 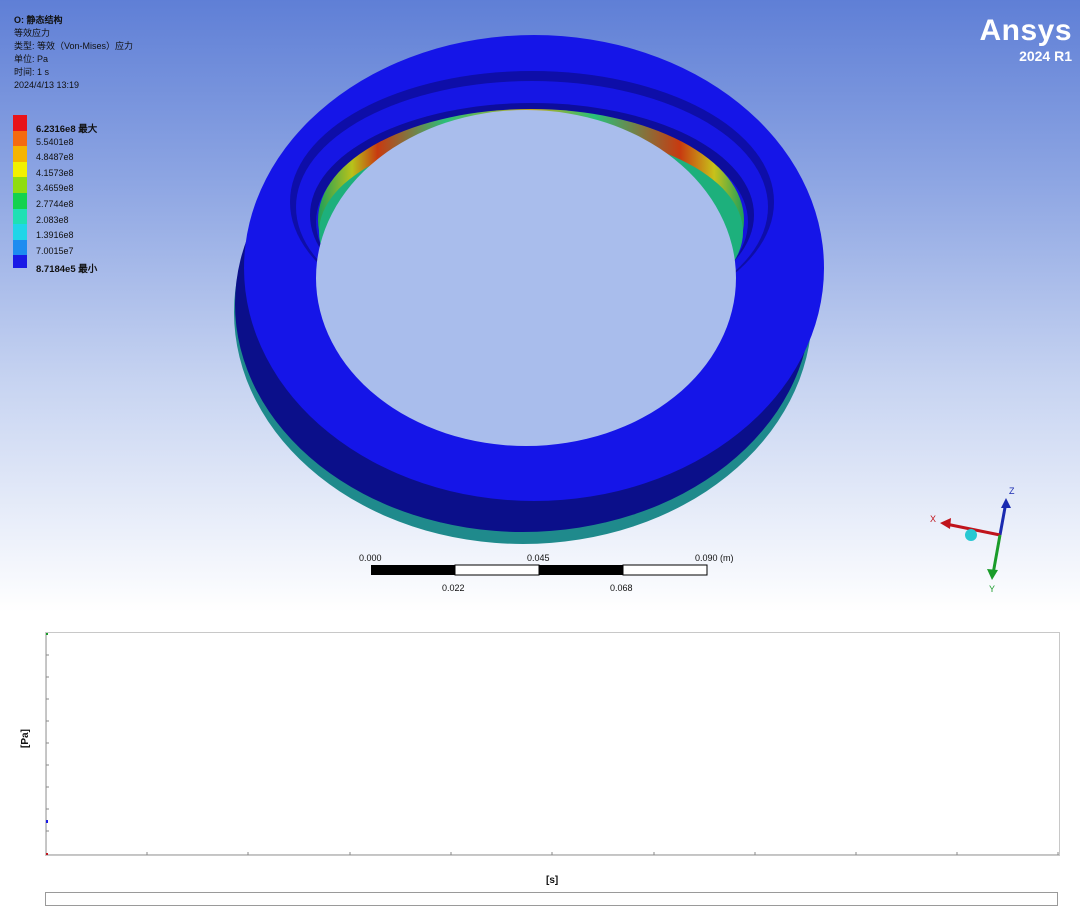 I want to click on axis-triad: X Z Y, so click(x=975, y=537).